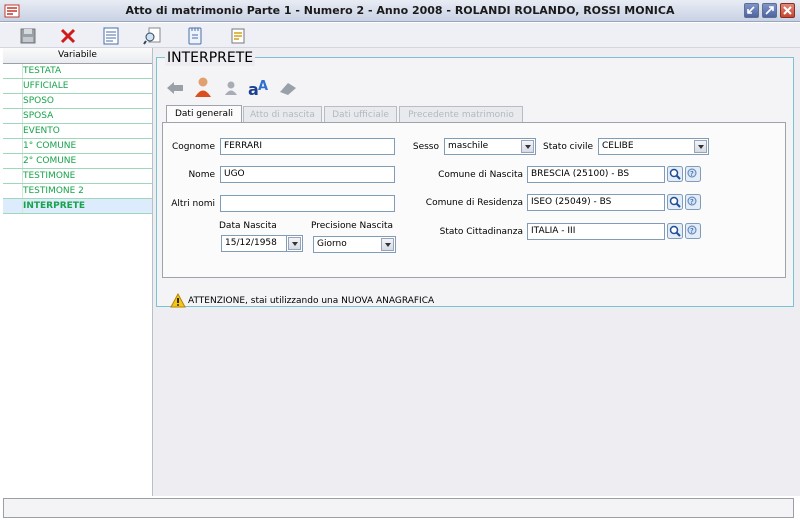 The width and height of the screenshot is (800, 522). I want to click on precisione-nascita-value: Giorno, so click(332, 244).